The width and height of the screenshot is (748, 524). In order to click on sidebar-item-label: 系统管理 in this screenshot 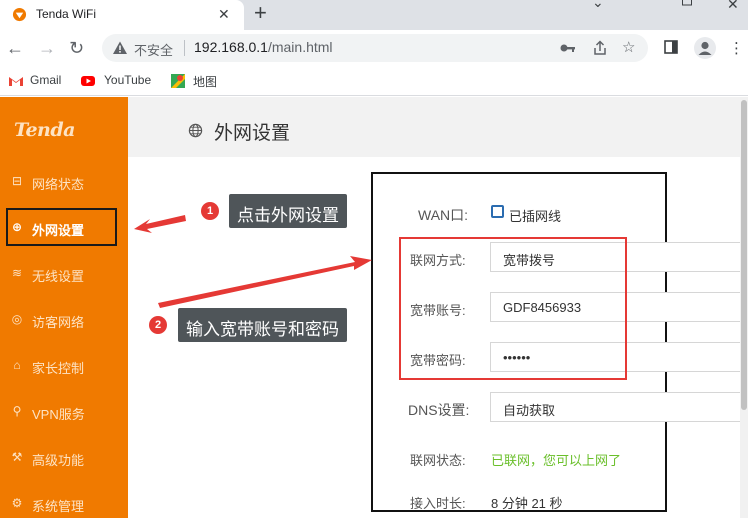, I will do `click(58, 506)`.